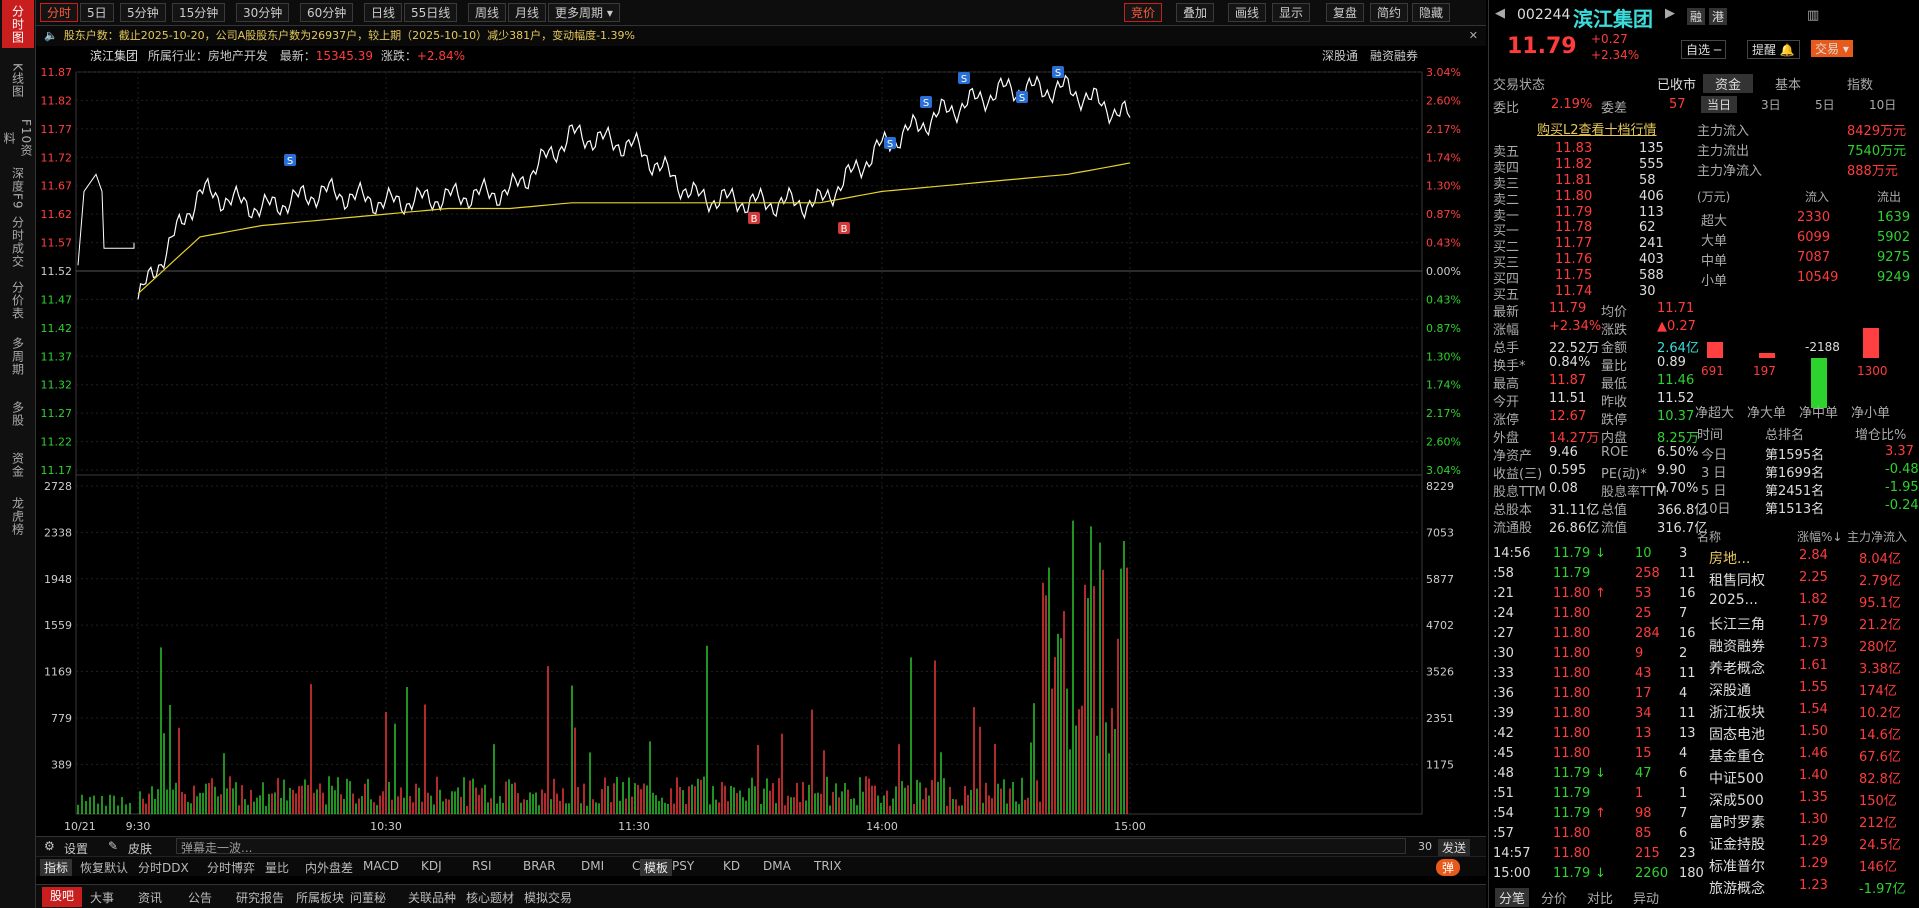 The height and width of the screenshot is (908, 1919). What do you see at coordinates (18, 24) in the screenshot?
I see `left-tab-0: 分时图` at bounding box center [18, 24].